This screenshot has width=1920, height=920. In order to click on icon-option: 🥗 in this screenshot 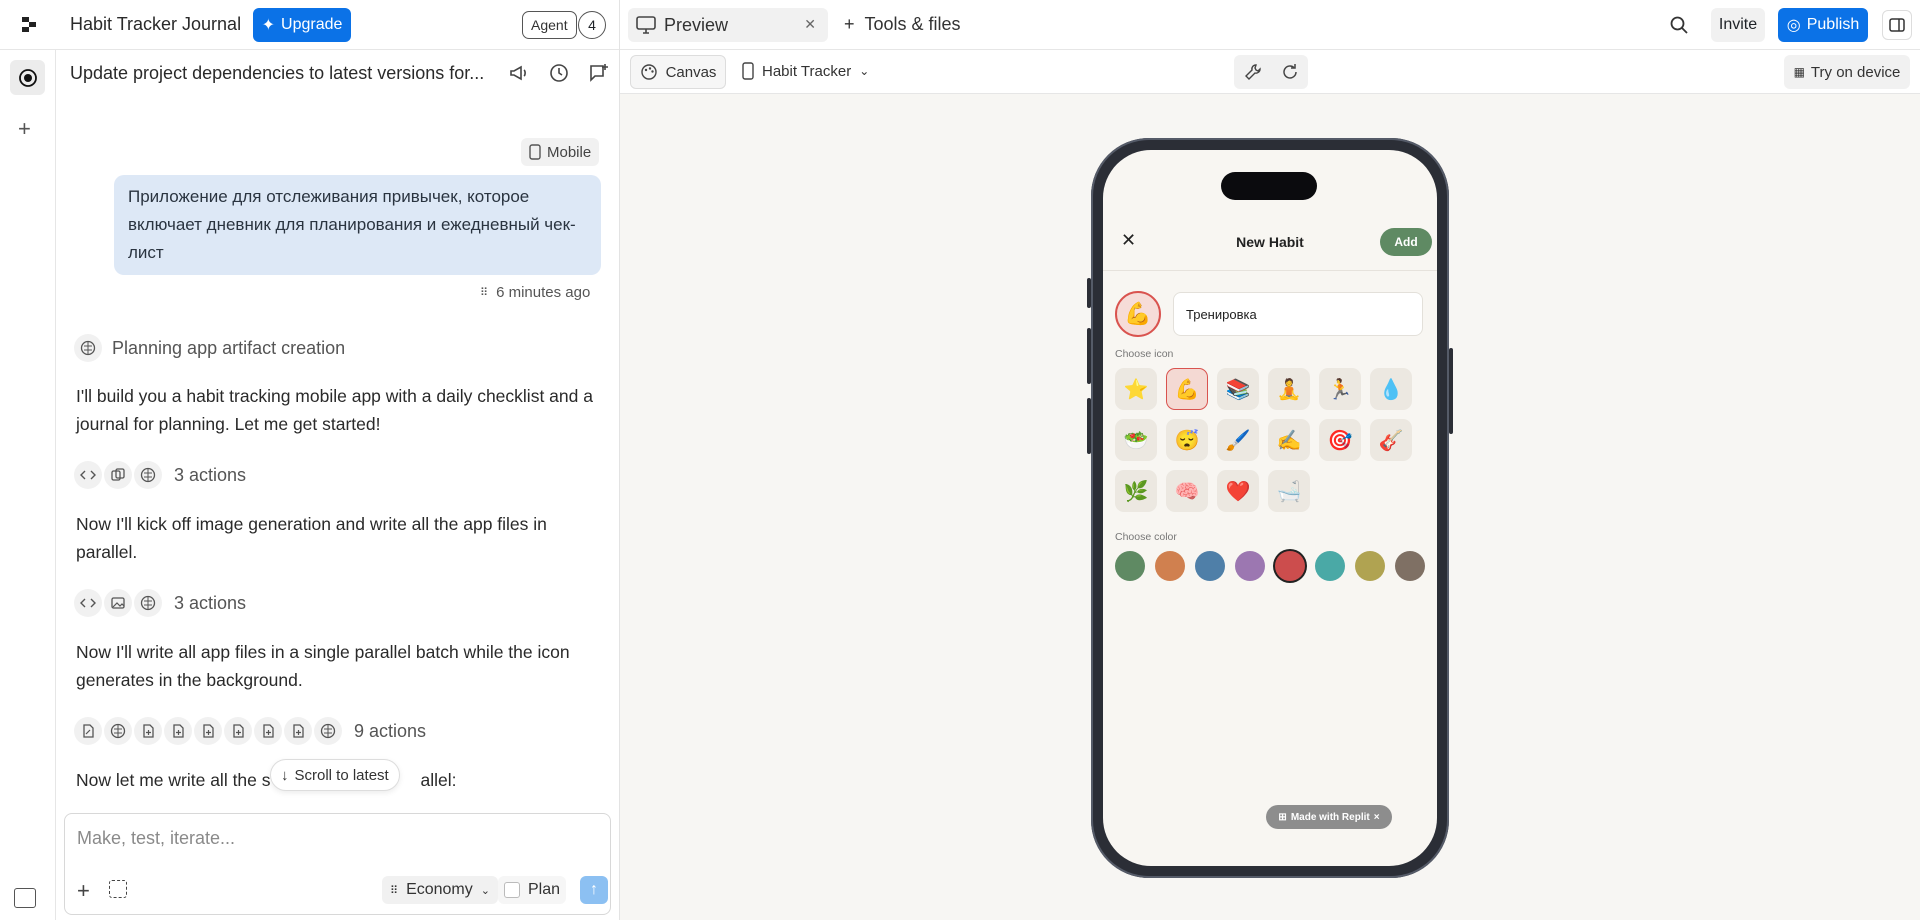, I will do `click(1136, 440)`.